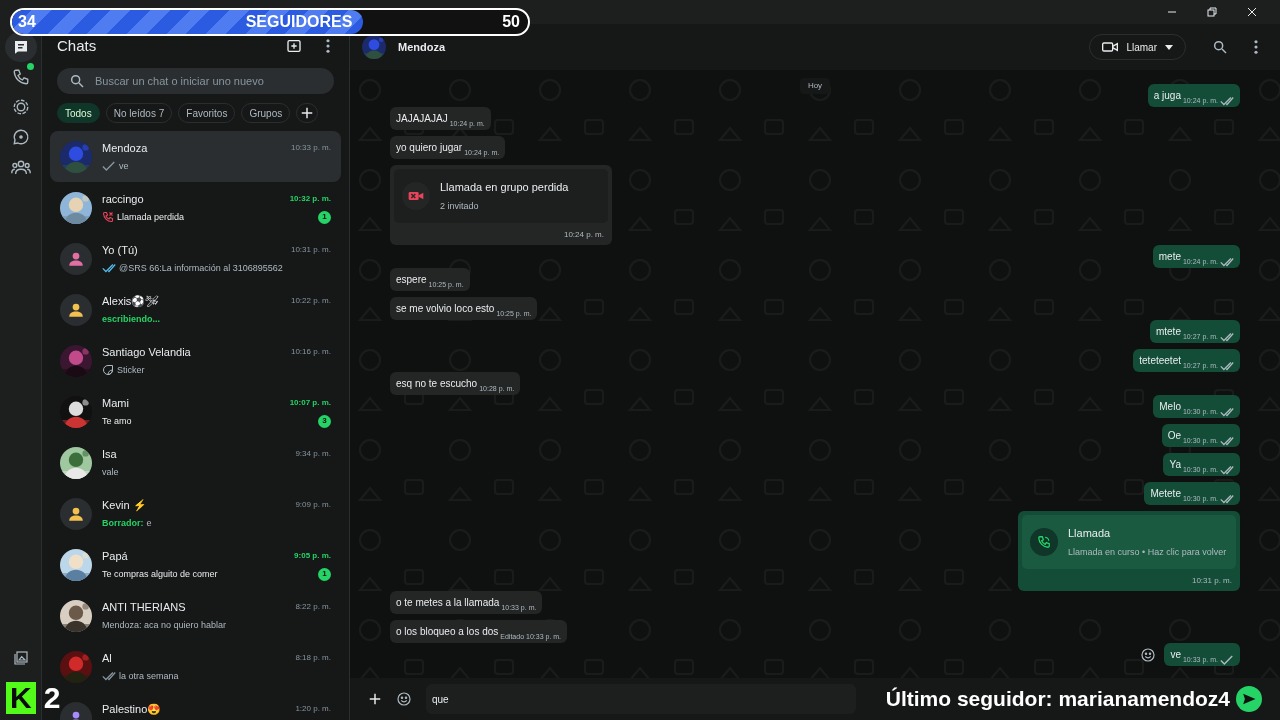  Describe the element at coordinates (131, 301) in the screenshot. I see `contact-name: Alexis⚽🛩` at that location.